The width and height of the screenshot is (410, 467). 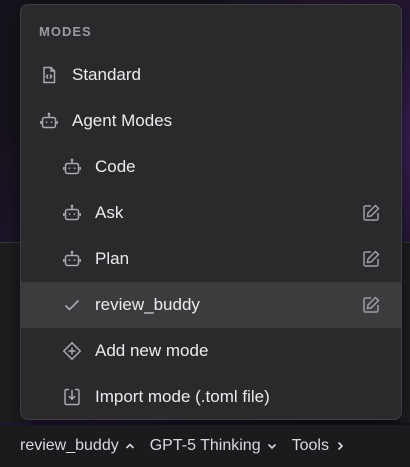 I want to click on mode-selector-label: review_buddy, so click(x=69, y=445).